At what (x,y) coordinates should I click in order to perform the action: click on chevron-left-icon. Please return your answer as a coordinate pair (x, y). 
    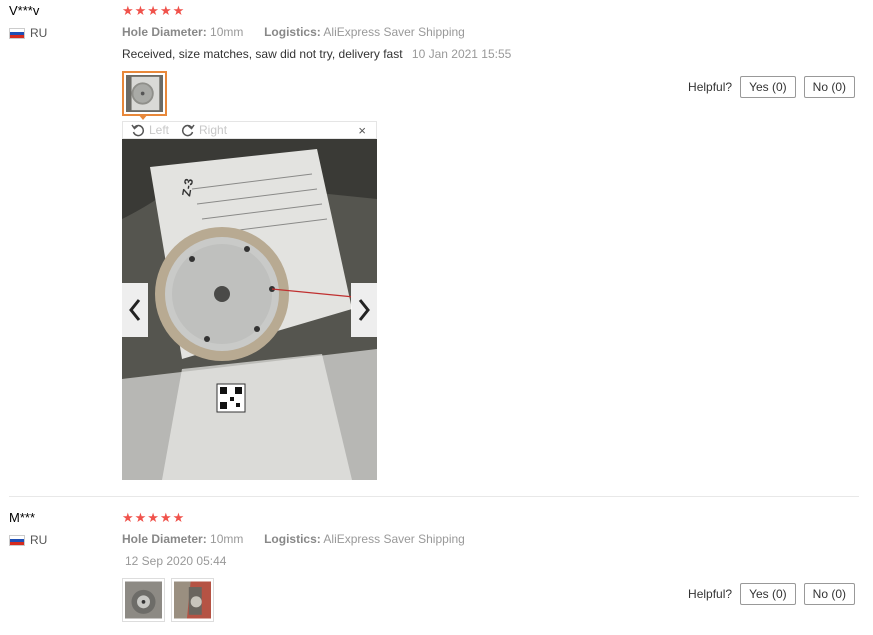
    Looking at the image, I should click on (135, 310).